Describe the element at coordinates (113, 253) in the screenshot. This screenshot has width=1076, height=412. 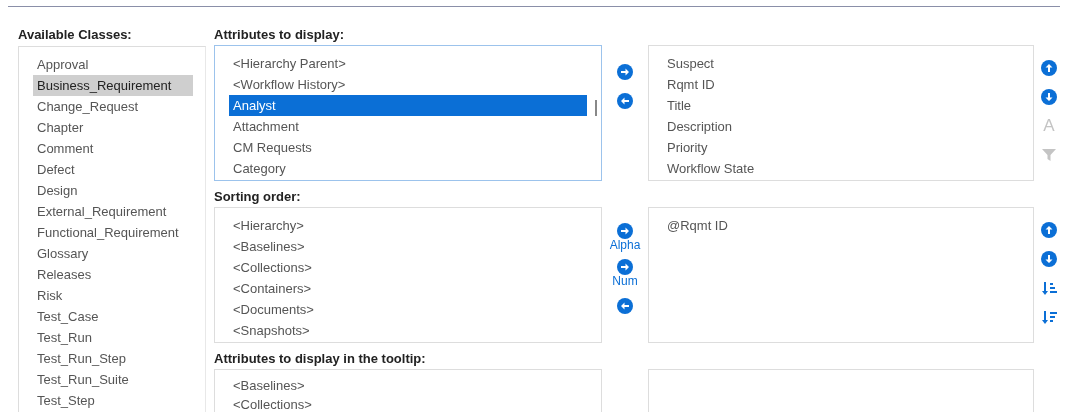
I see `list-item: Glossary` at that location.